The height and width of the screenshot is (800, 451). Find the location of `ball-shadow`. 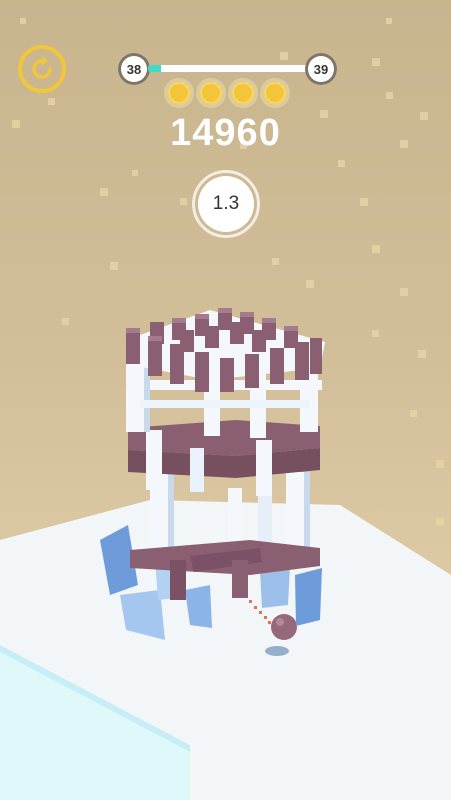

ball-shadow is located at coordinates (277, 651).